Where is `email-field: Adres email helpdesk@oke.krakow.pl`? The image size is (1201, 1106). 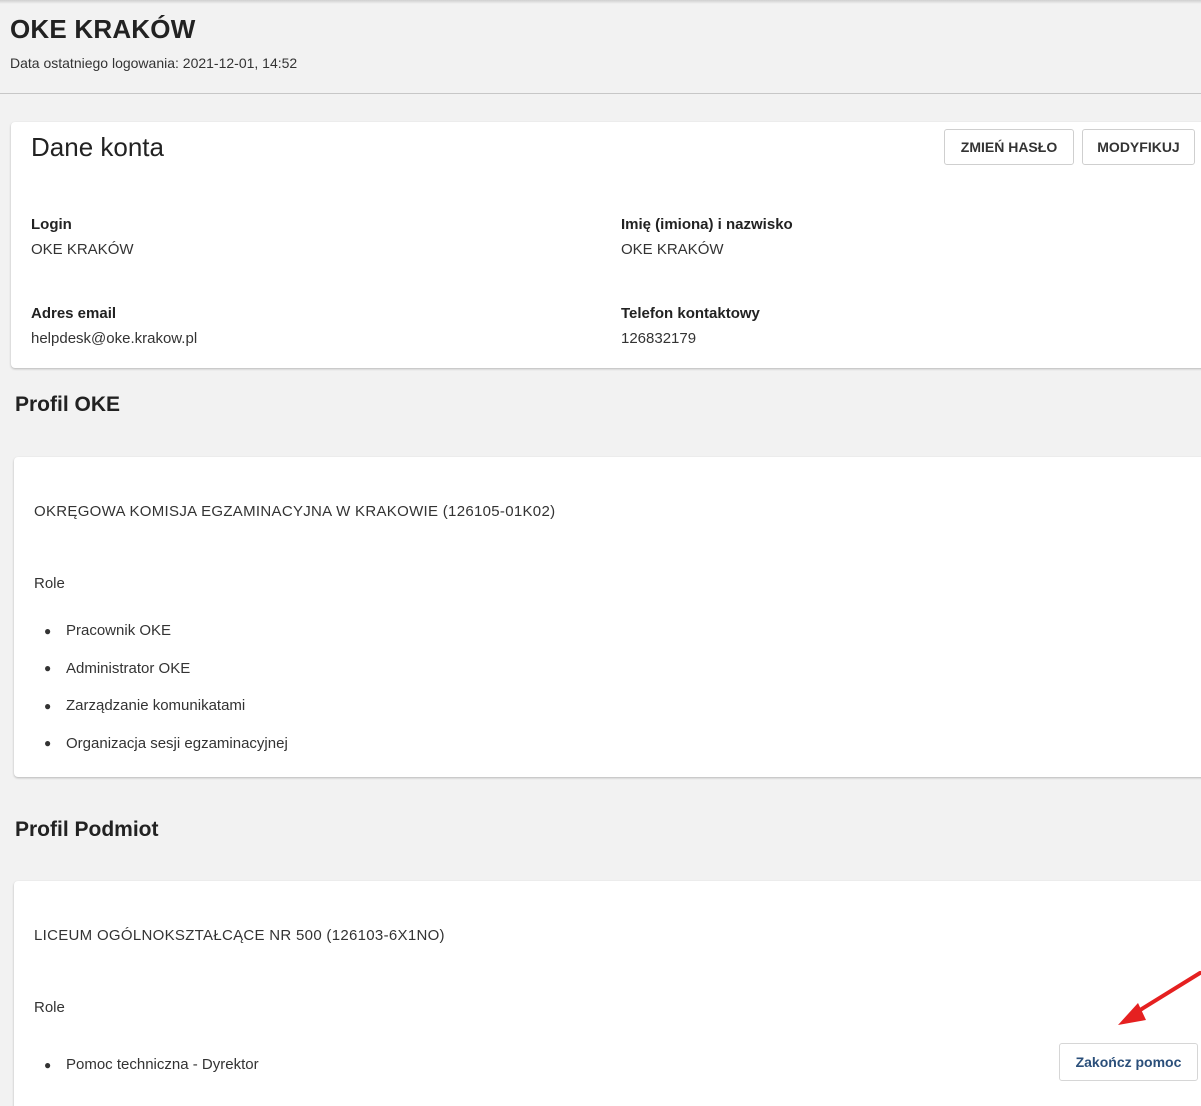
email-field: Adres email helpdesk@oke.krakow.pl is located at coordinates (114, 326).